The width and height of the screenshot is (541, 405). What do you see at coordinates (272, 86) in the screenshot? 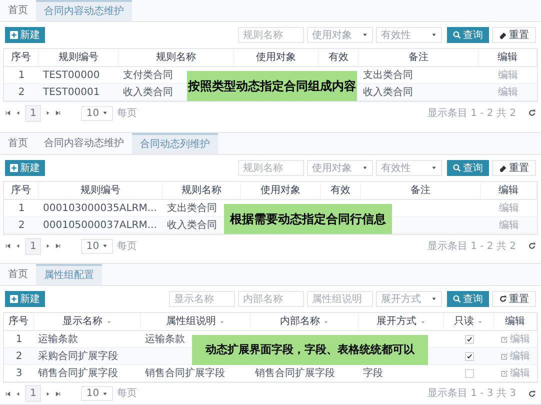
I see `annotation-label: 按照类型动态指定合同组成内容` at bounding box center [272, 86].